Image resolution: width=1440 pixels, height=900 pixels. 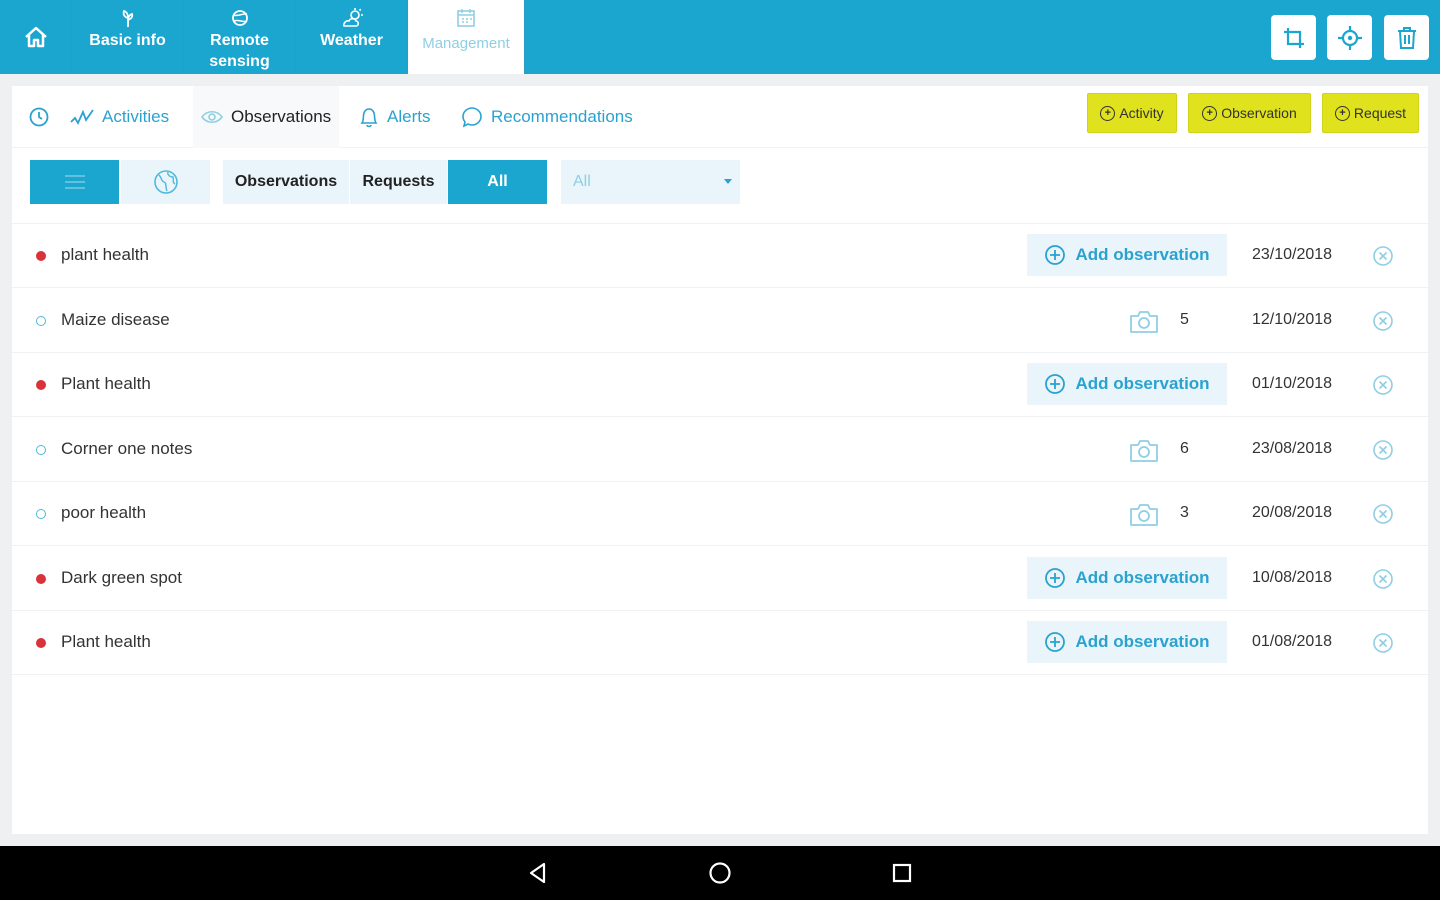 I want to click on photo-count: 6, so click(x=1184, y=448).